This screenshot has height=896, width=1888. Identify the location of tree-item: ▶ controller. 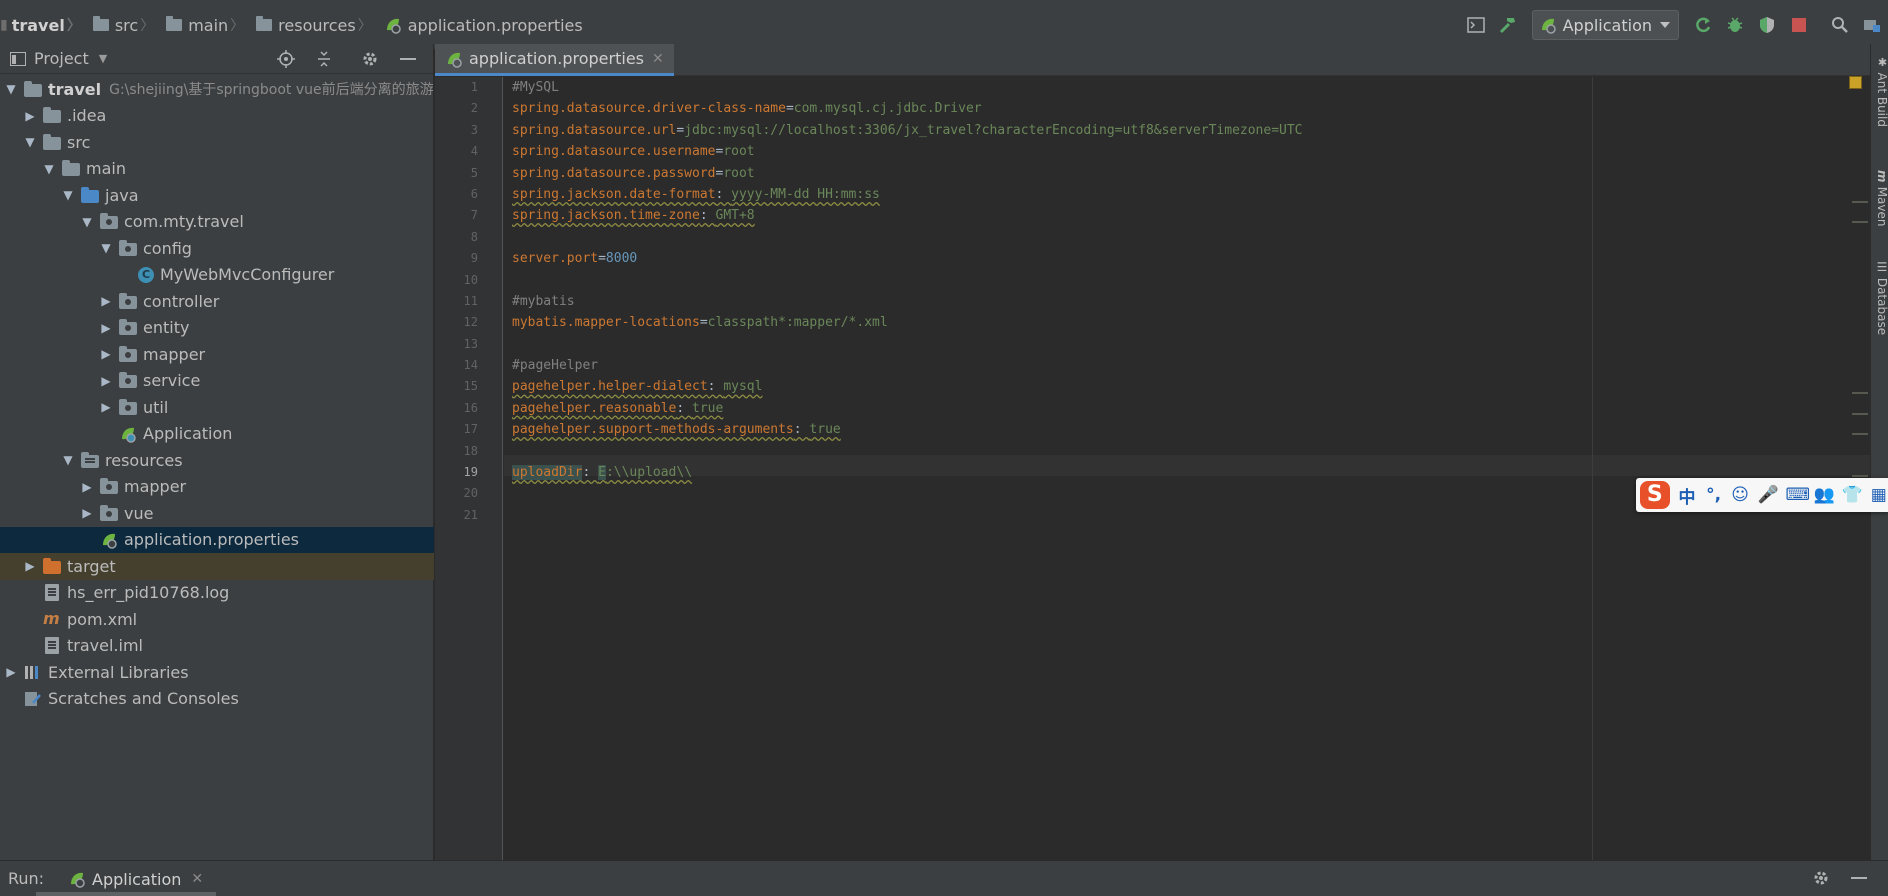
(217, 301).